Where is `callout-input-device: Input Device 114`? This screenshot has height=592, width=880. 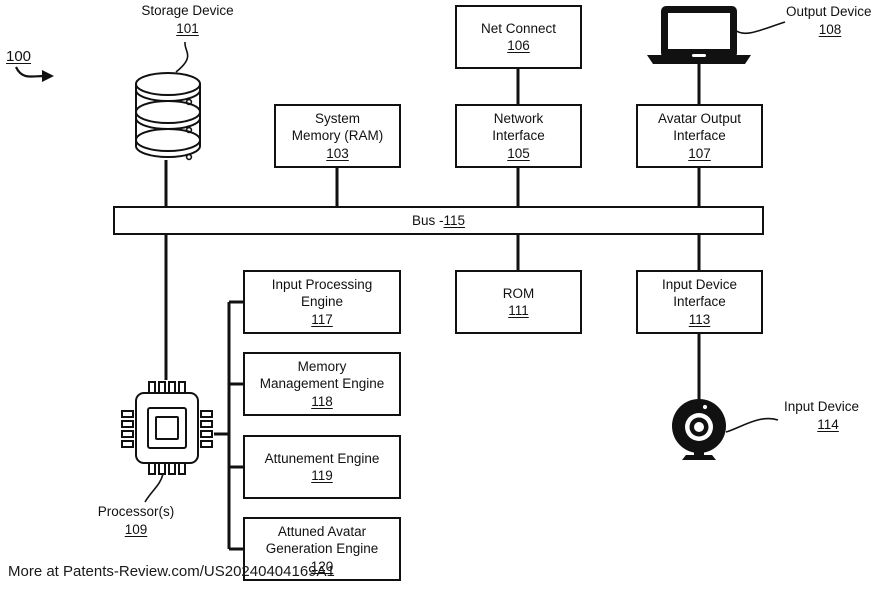 callout-input-device: Input Device 114 is located at coordinates (832, 415).